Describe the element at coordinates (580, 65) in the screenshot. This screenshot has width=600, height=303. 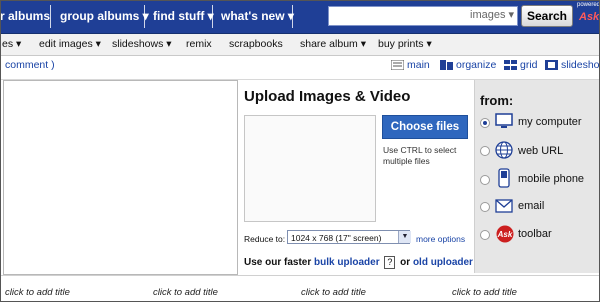
I see `view-slideshow-link: slidesho` at that location.